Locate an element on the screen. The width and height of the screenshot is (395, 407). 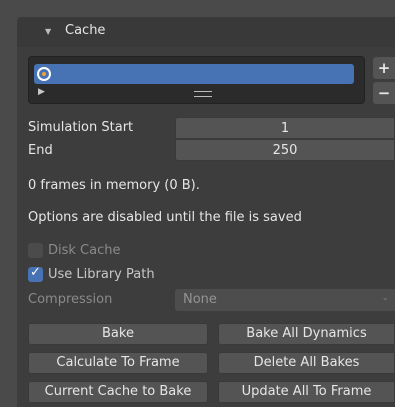
expand-arrow-icon: ▶ is located at coordinates (41, 92).